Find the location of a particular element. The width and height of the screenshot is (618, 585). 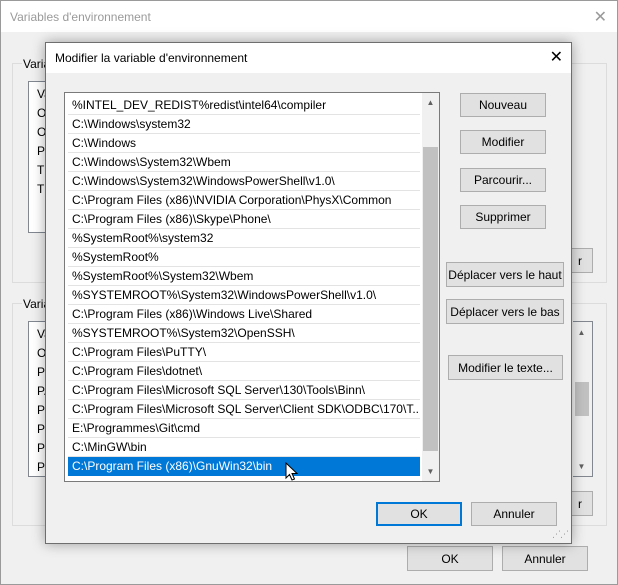

new-button-label: Nouveau is located at coordinates (503, 105).